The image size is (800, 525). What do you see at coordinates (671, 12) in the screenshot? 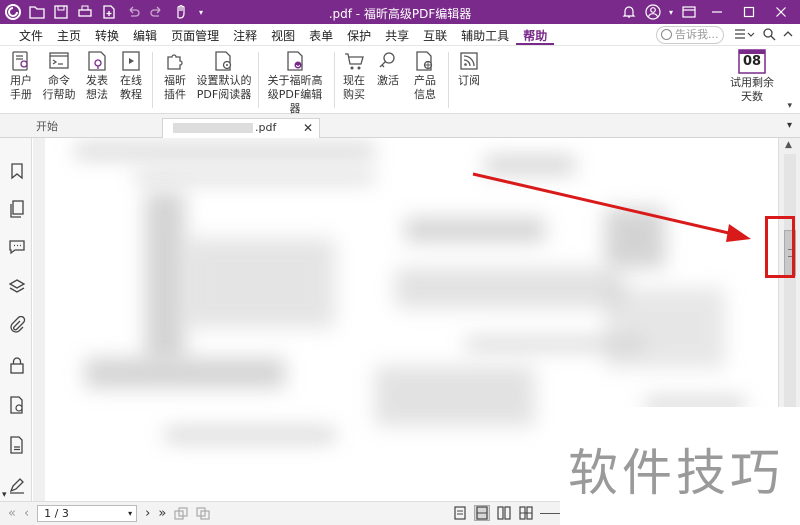
I see `account-dropdown-icon: ▾` at bounding box center [671, 12].